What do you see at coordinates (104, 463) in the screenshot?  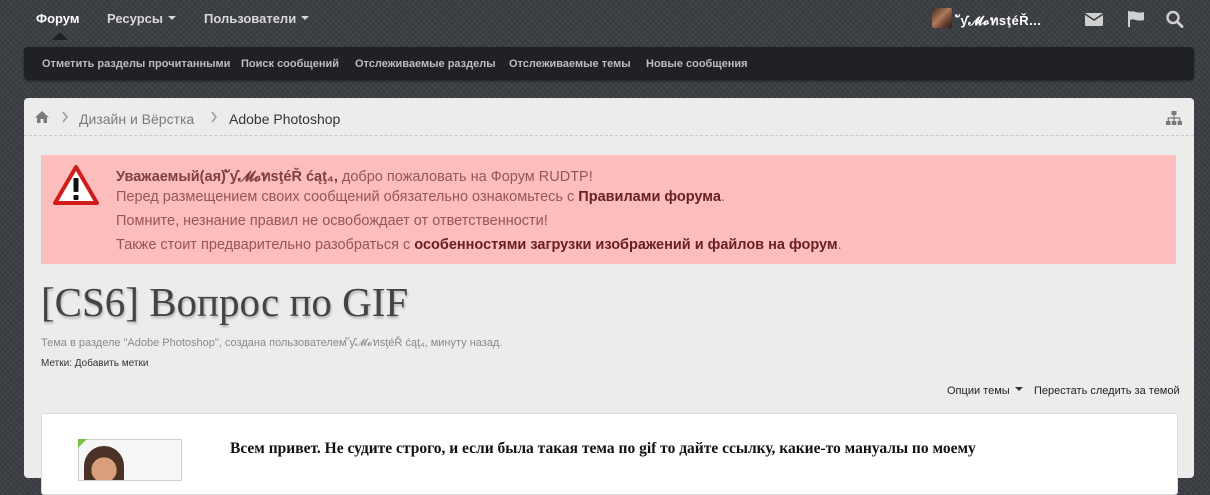 I see `avatar-photo` at bounding box center [104, 463].